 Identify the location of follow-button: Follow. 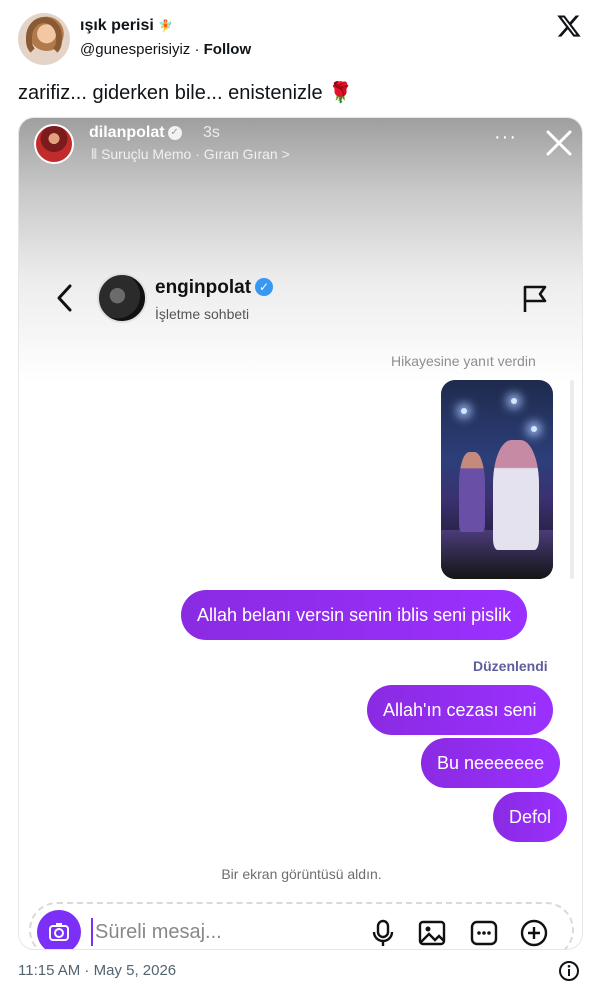
(228, 49).